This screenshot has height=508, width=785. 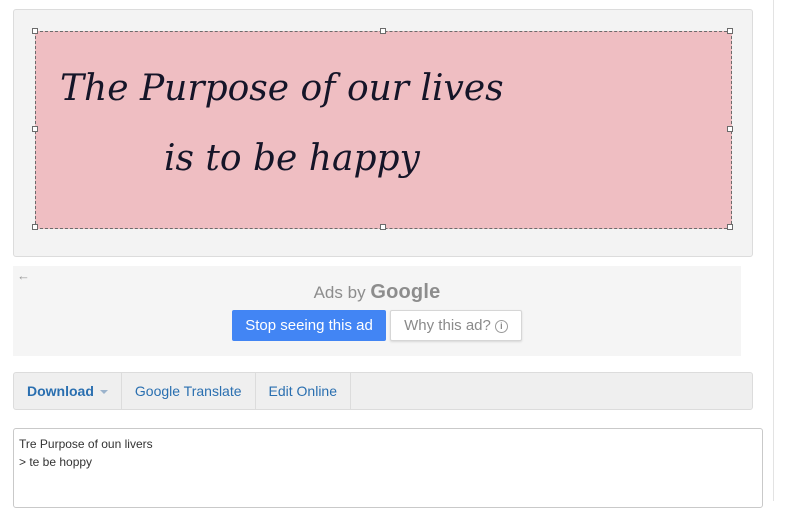 What do you see at coordinates (383, 227) in the screenshot?
I see `crop-handle-bottom` at bounding box center [383, 227].